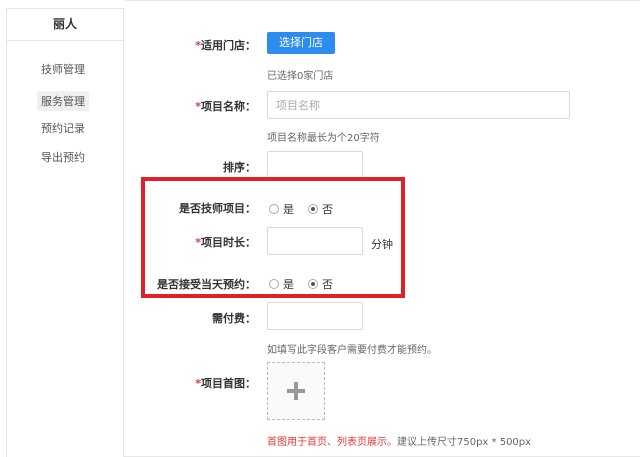 The height and width of the screenshot is (457, 640). Describe the element at coordinates (281, 284) in the screenshot. I see `same-day-yes: 是` at that location.